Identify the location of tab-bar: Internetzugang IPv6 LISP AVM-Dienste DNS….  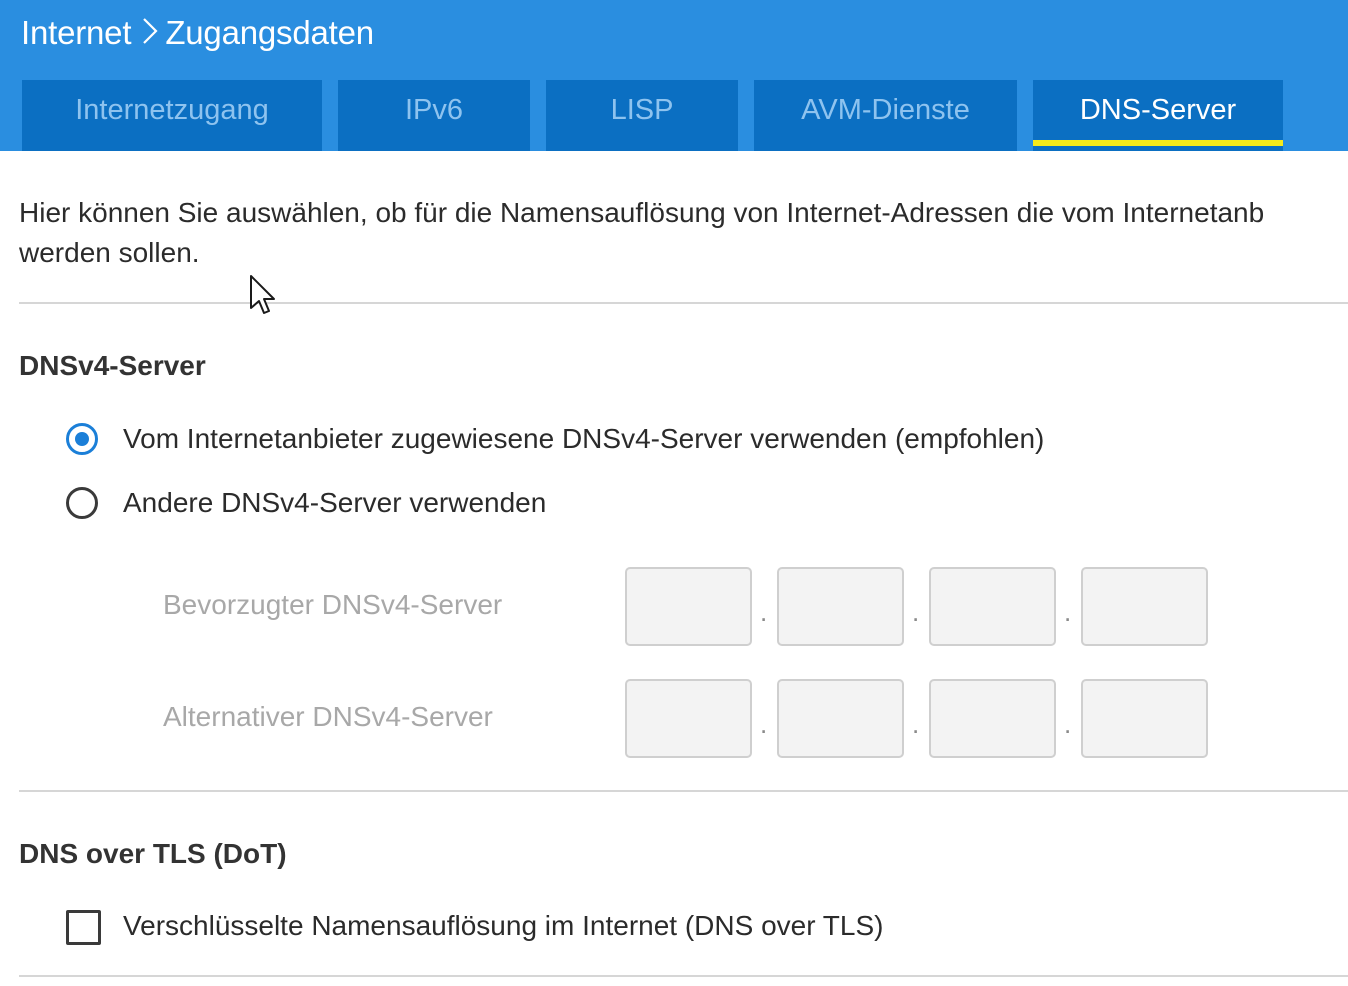
(674, 115).